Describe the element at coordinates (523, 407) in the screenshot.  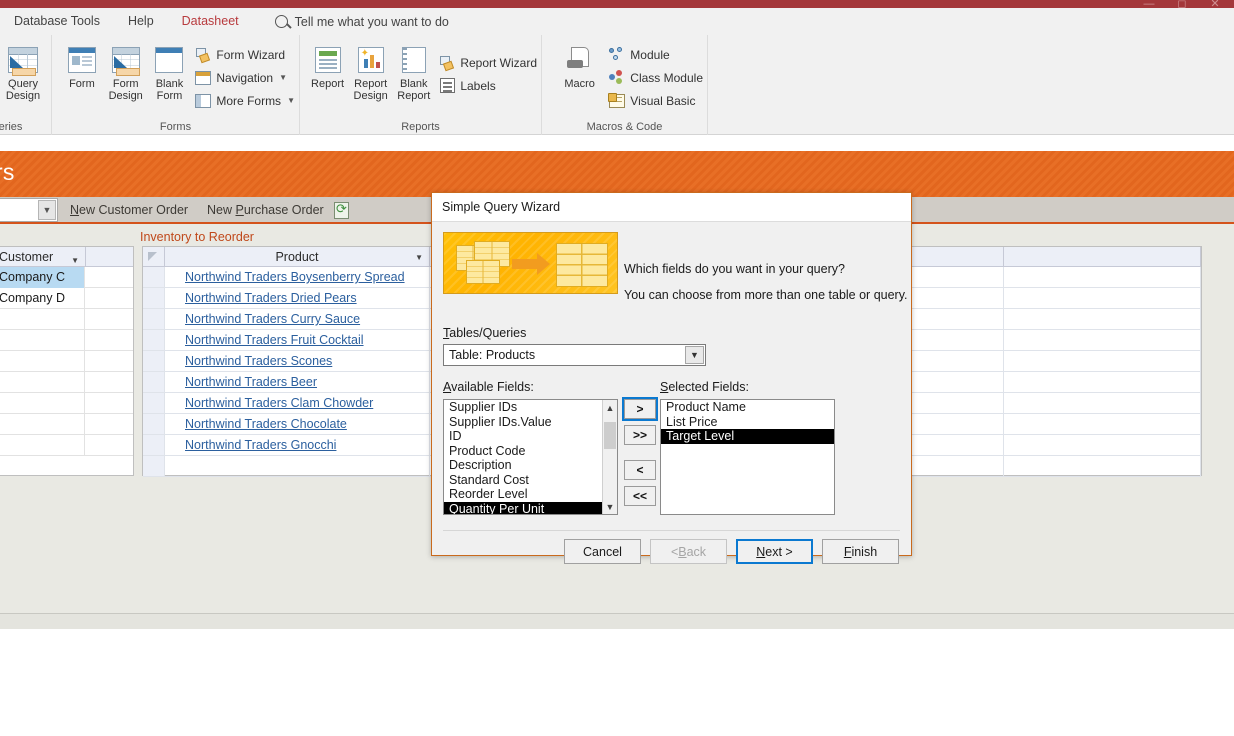
I see `list-item: Supplier IDs` at that location.